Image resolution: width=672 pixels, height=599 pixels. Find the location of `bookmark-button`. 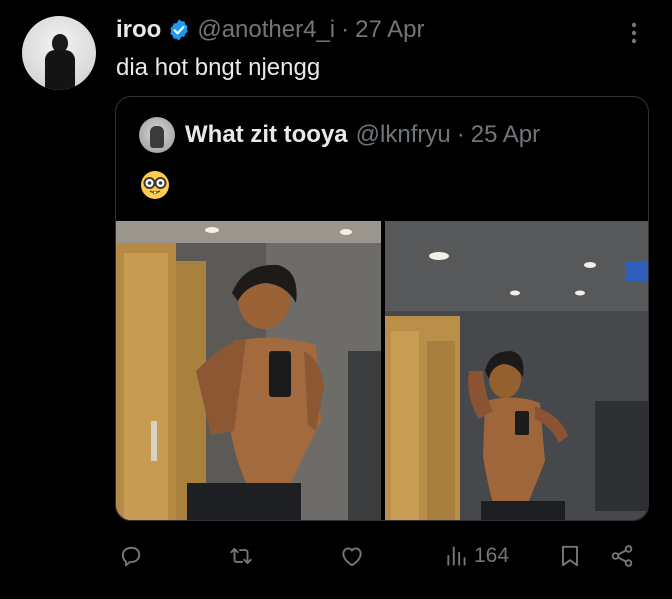

bookmark-button is located at coordinates (570, 556).